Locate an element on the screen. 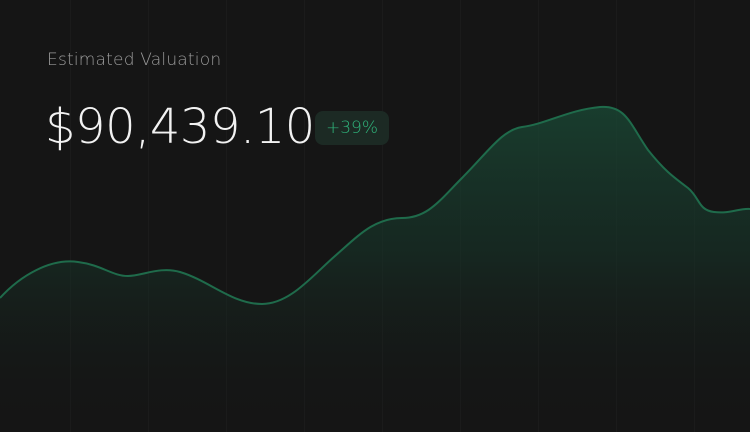  change-badge: +39% is located at coordinates (352, 128).